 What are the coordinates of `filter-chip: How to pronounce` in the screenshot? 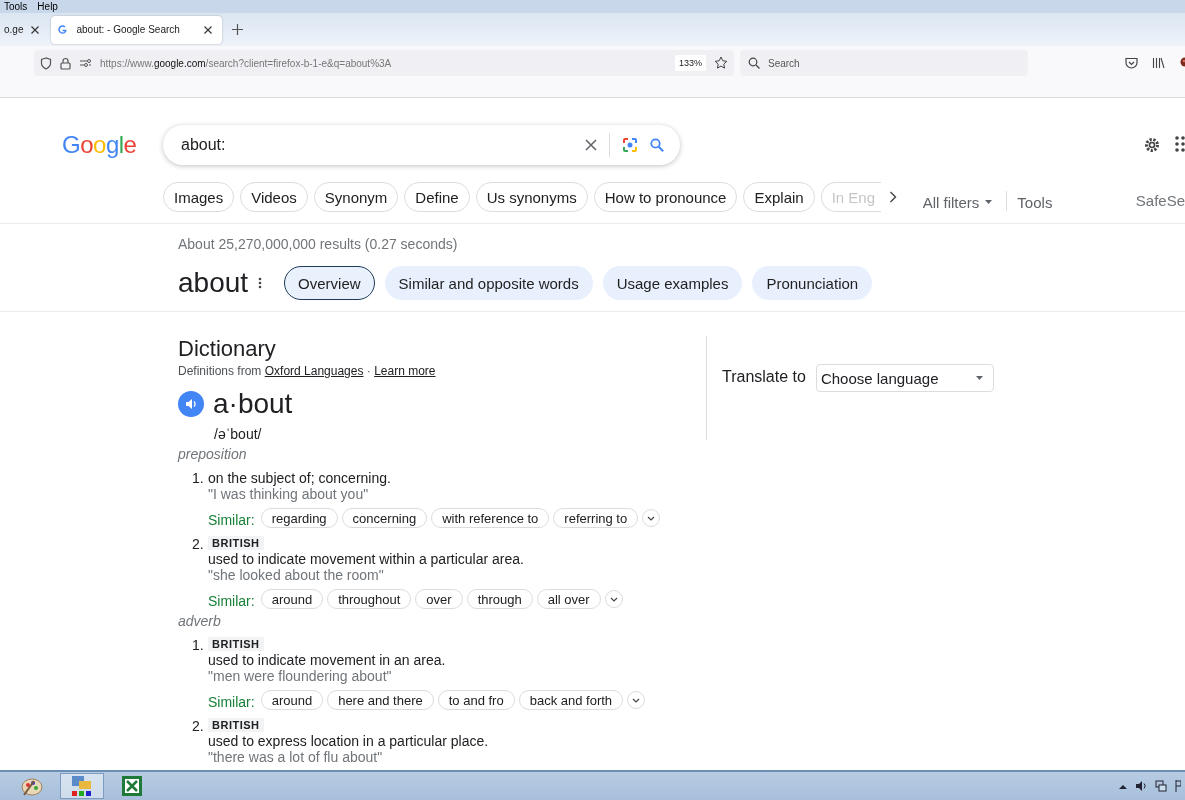 It's located at (665, 197).